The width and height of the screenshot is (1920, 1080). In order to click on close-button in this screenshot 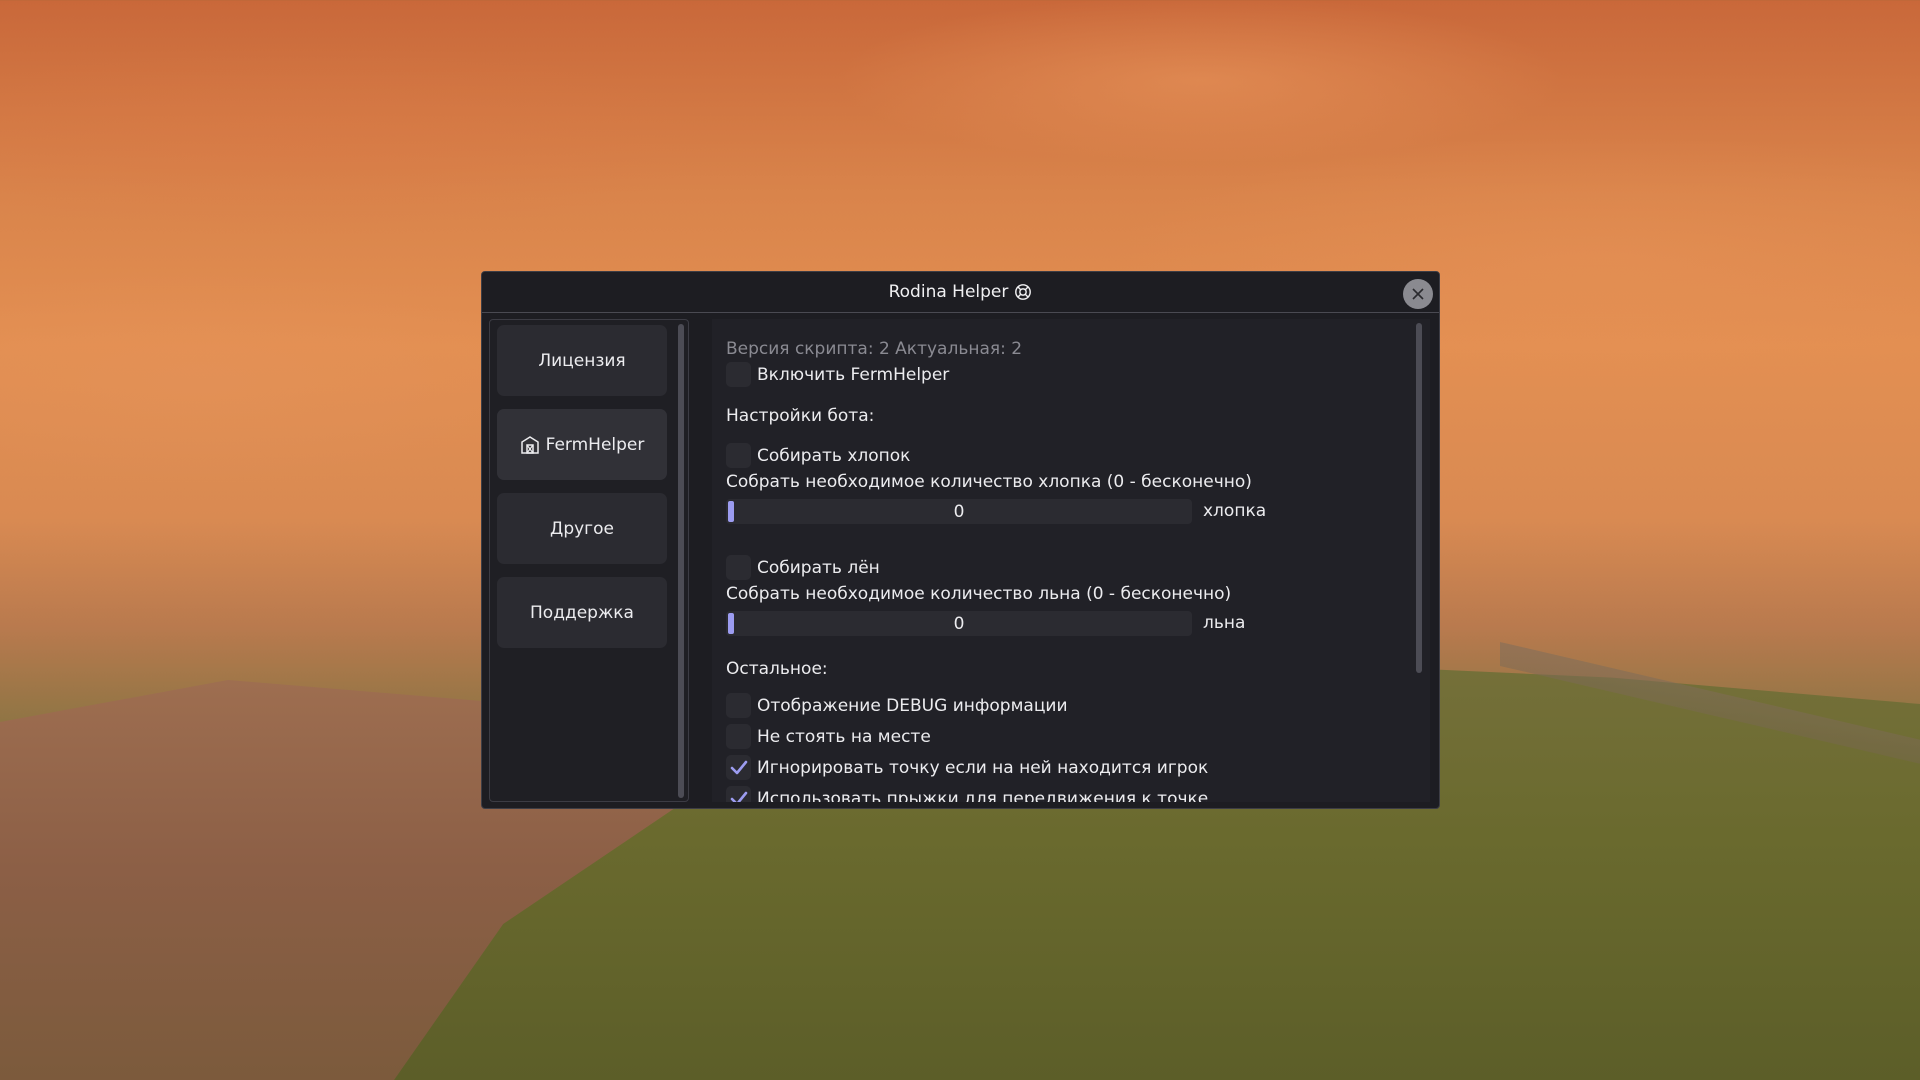, I will do `click(1418, 294)`.